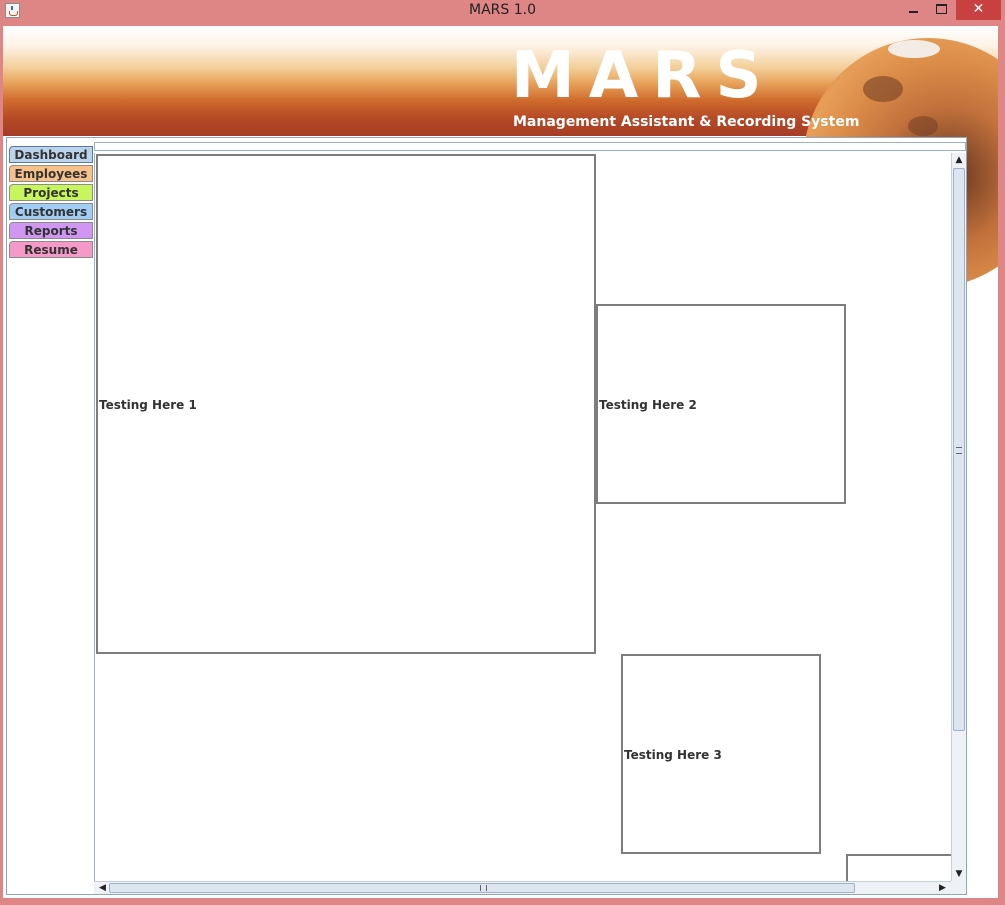  I want to click on window-title: MARS 1.0, so click(502, 10).